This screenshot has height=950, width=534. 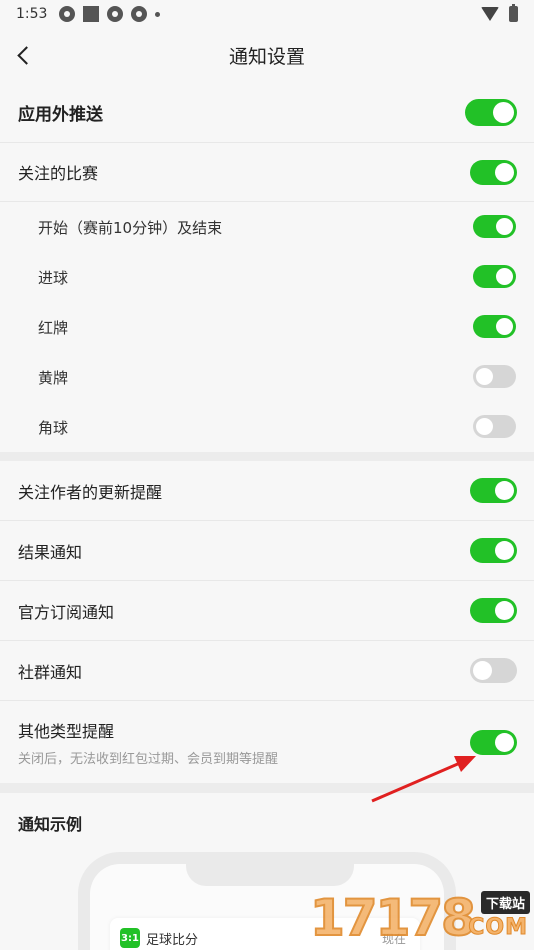 I want to click on setting-row-push: 应用外推送, so click(x=267, y=112).